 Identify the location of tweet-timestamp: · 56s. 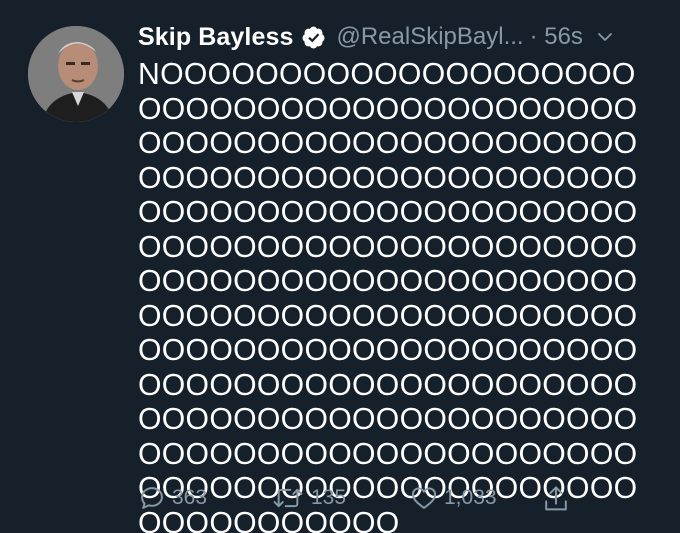
(556, 37).